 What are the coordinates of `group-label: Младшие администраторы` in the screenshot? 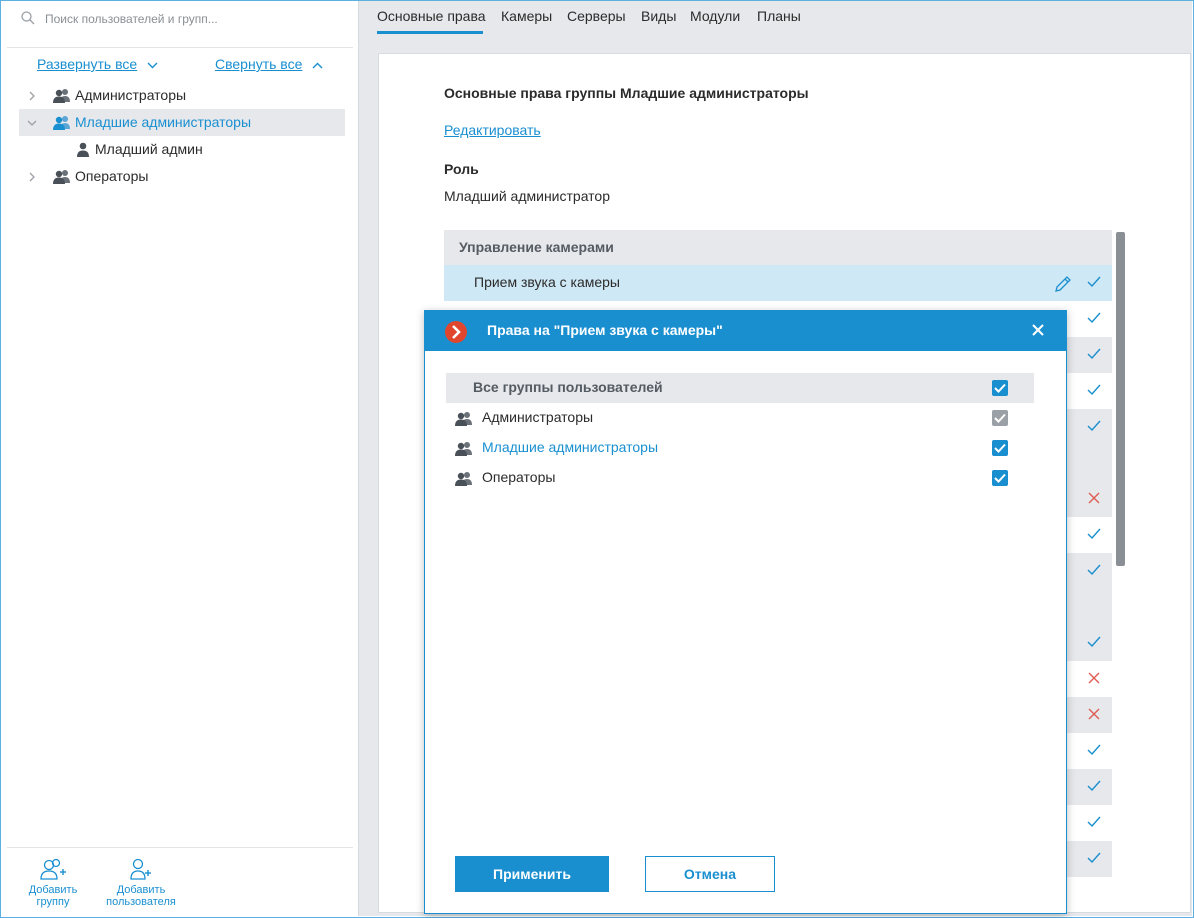 It's located at (570, 447).